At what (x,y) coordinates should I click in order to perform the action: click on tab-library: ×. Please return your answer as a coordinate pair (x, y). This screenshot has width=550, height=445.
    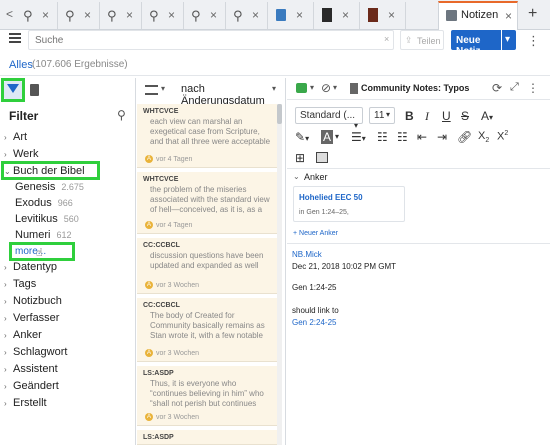
    Looking at the image, I should click on (291, 15).